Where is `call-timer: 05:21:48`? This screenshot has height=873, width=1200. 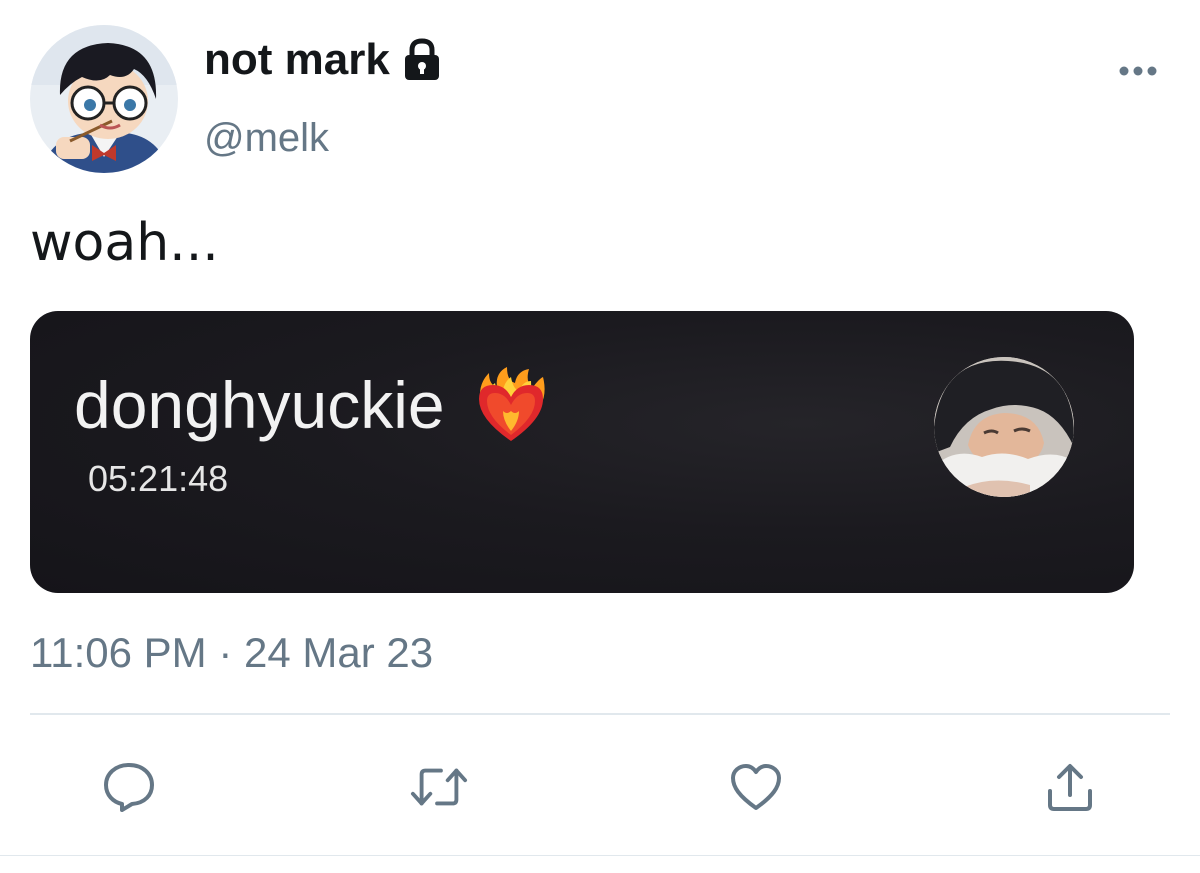
call-timer: 05:21:48 is located at coordinates (158, 478).